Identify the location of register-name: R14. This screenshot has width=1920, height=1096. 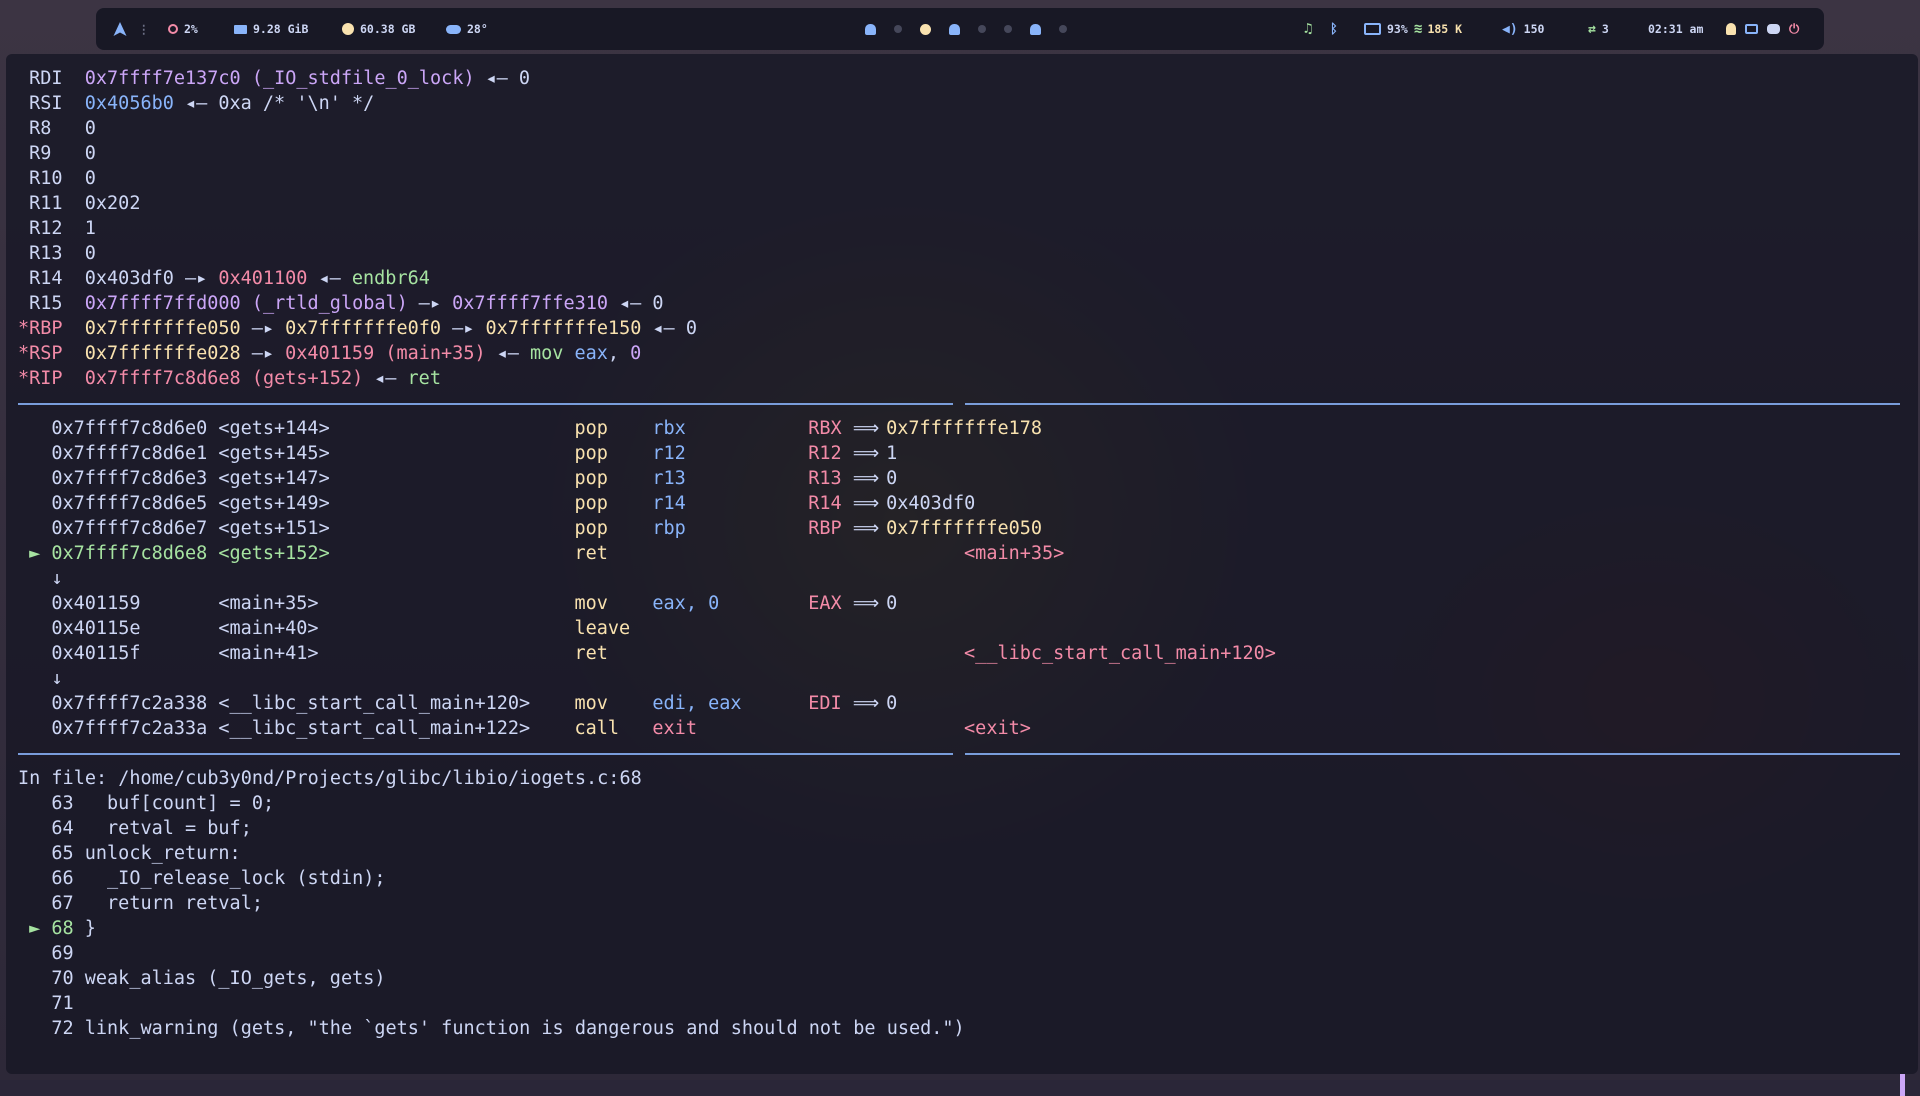
(46, 278).